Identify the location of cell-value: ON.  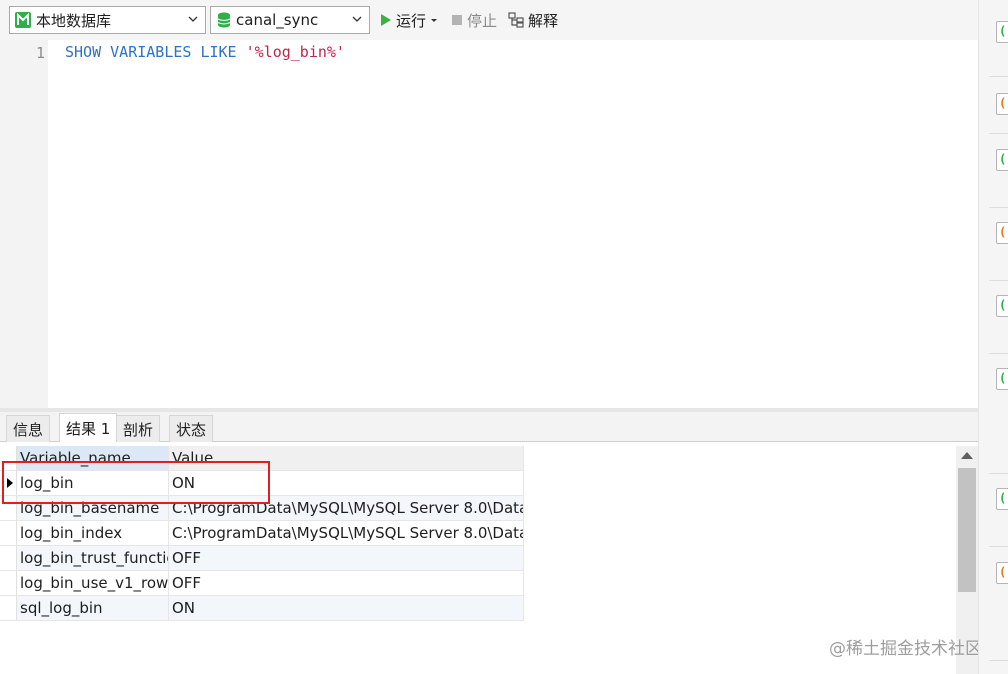
(346, 608).